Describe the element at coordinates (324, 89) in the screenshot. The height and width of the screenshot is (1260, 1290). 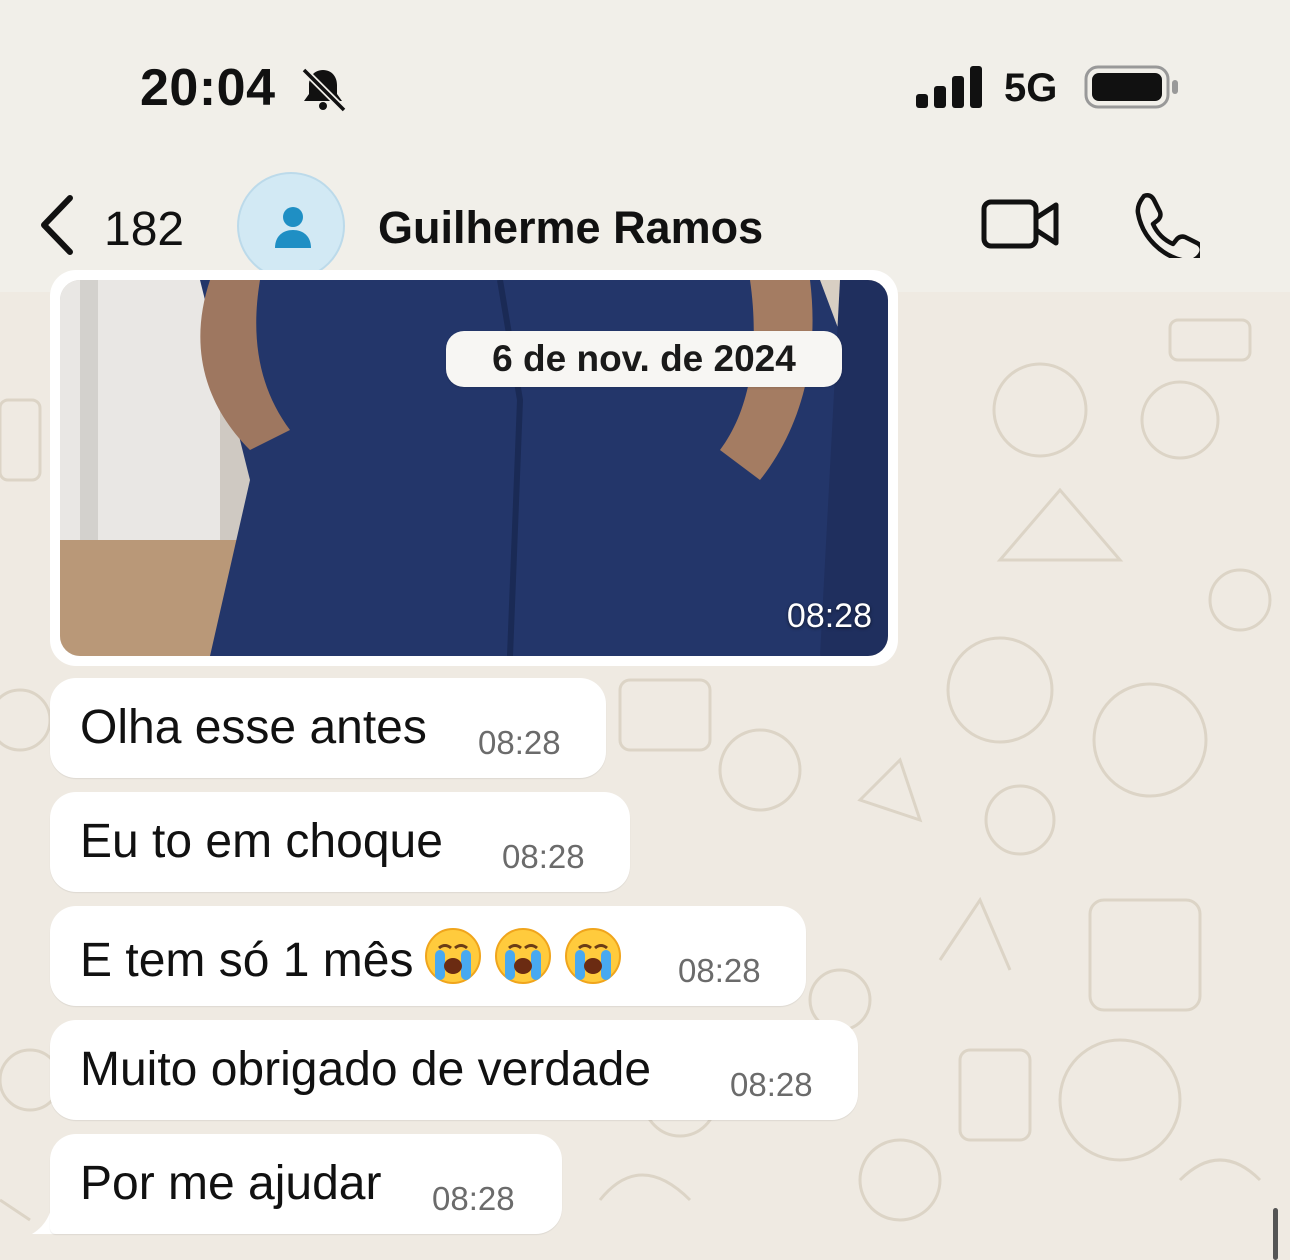
I see `bell-muted-icon` at that location.